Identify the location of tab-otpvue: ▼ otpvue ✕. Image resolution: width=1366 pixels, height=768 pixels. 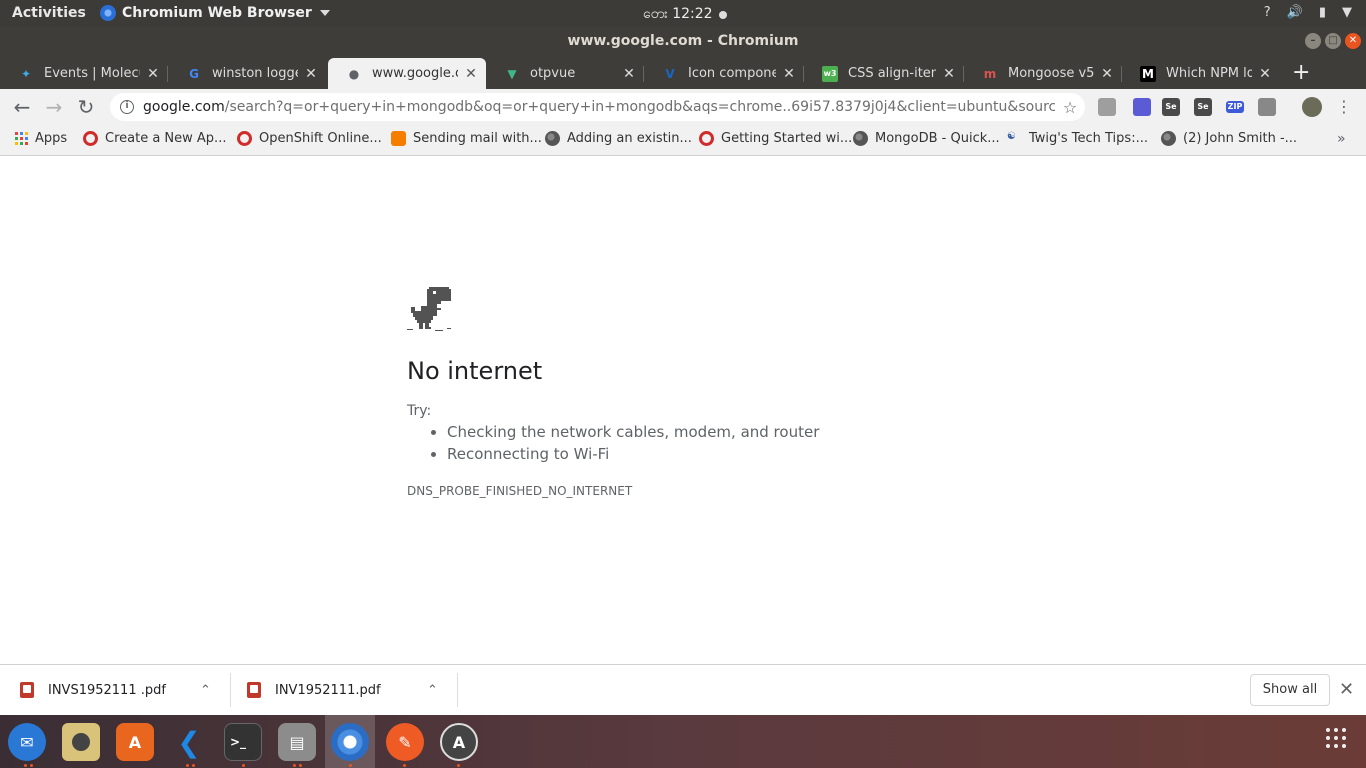
(565, 73).